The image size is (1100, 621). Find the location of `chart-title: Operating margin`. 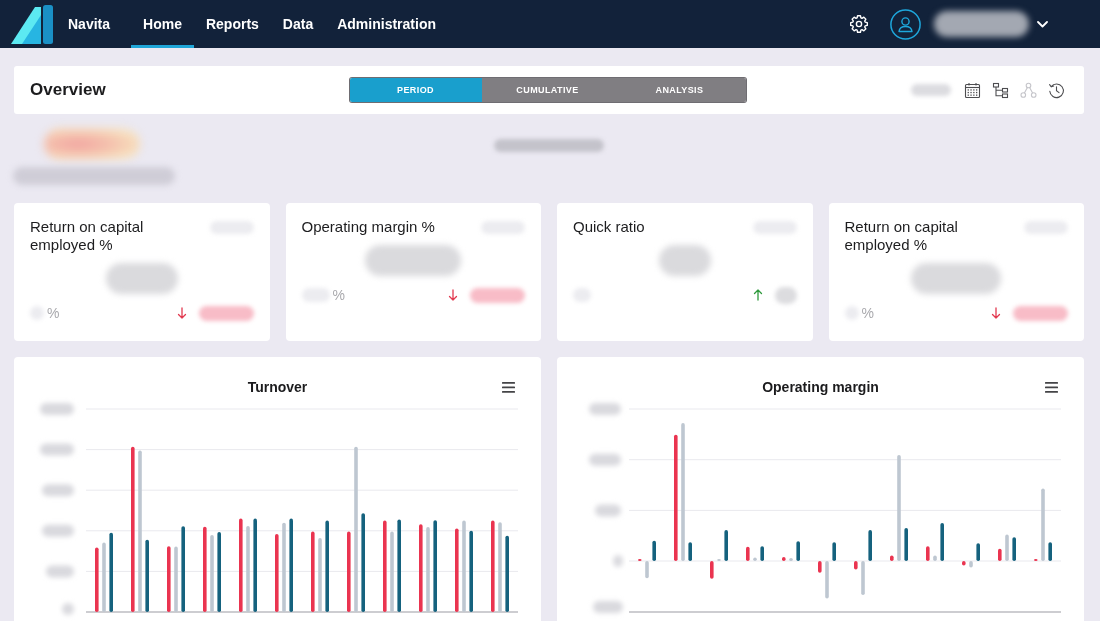

chart-title: Operating margin is located at coordinates (820, 387).